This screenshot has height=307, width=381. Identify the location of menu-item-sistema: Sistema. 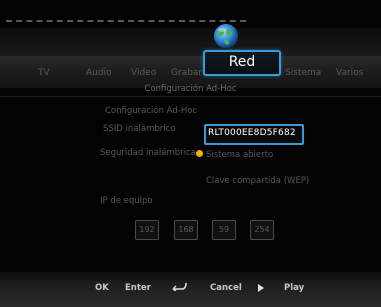
(303, 73).